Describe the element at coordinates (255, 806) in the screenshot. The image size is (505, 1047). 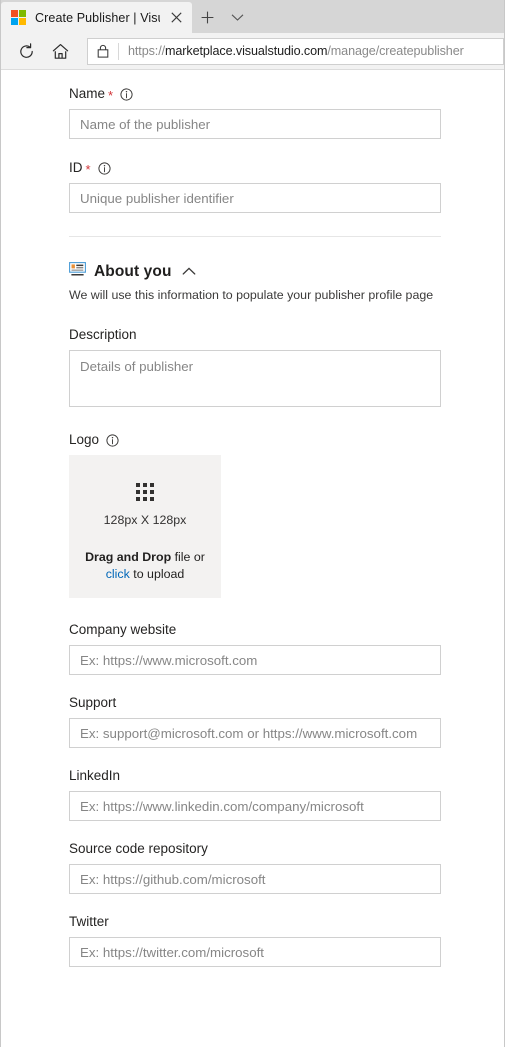
I see `linkedin-input` at that location.